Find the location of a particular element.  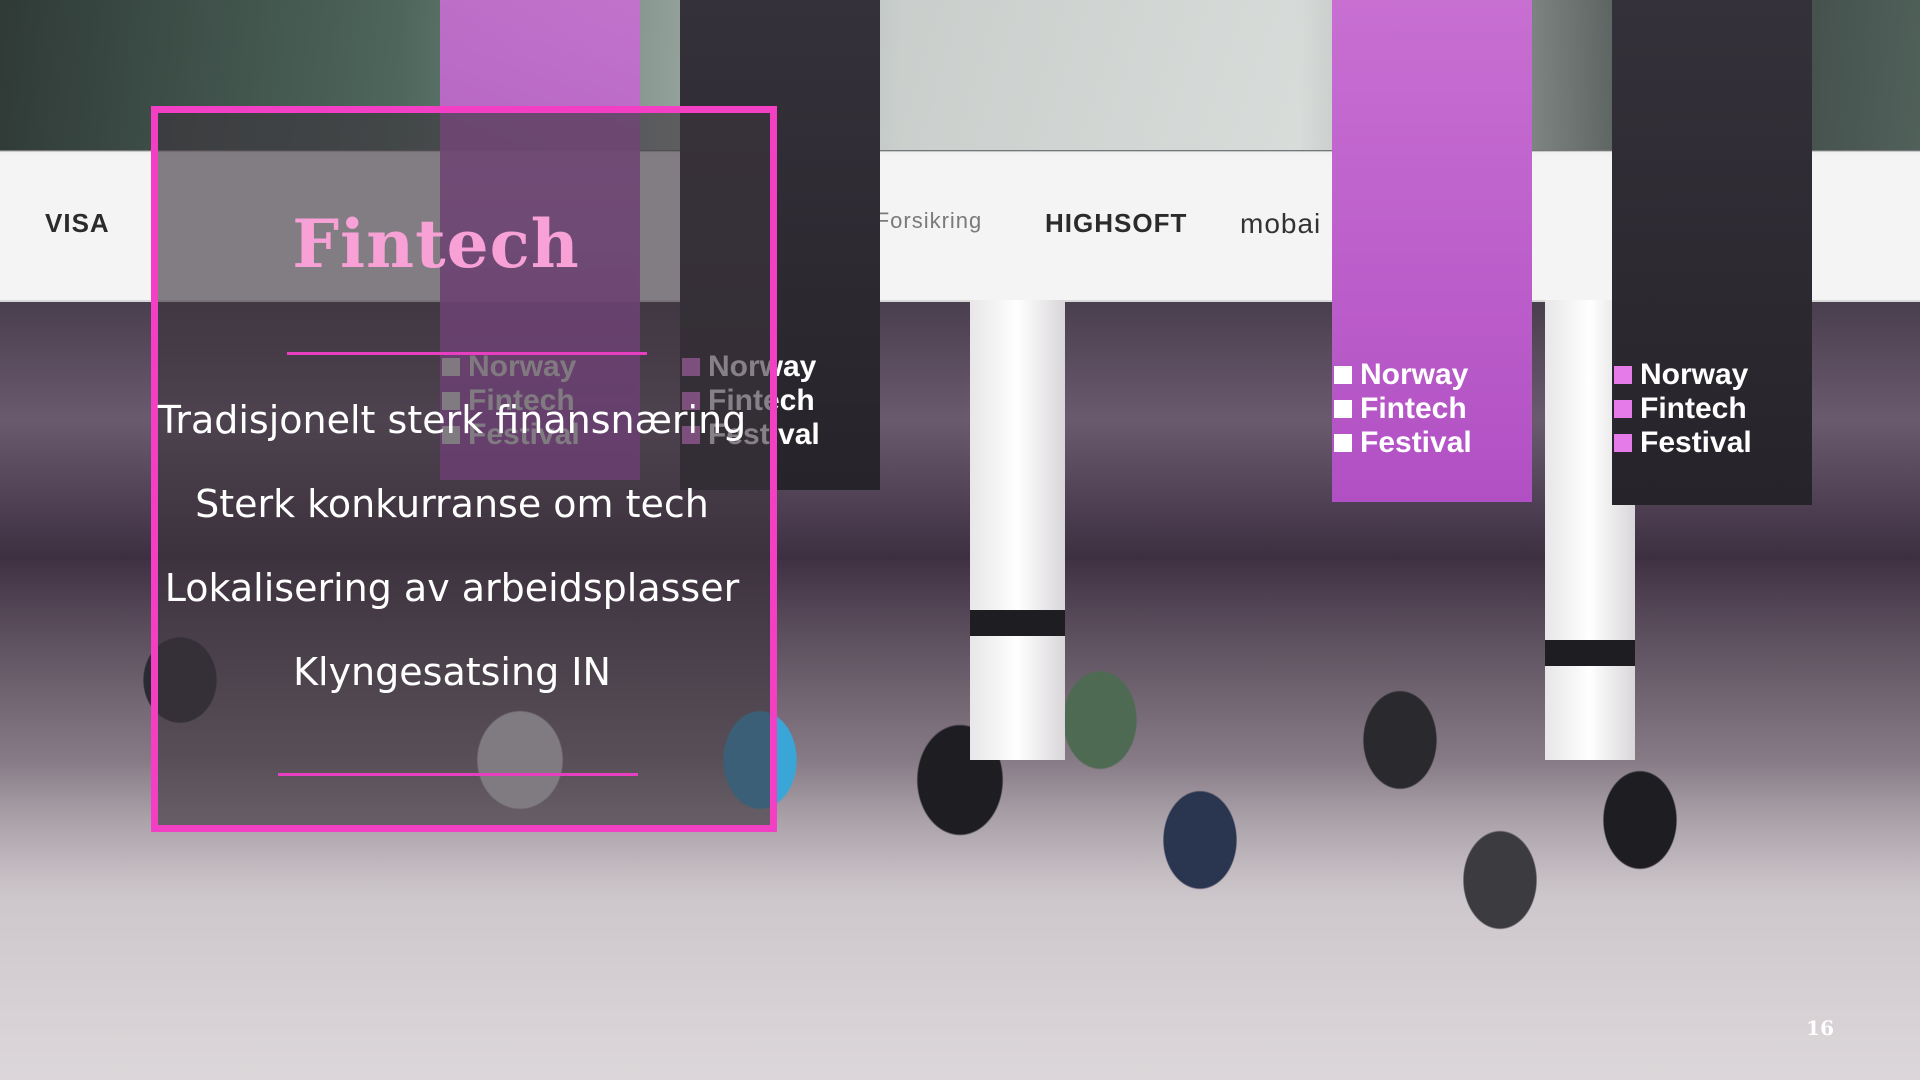

divider-bottom is located at coordinates (458, 774).